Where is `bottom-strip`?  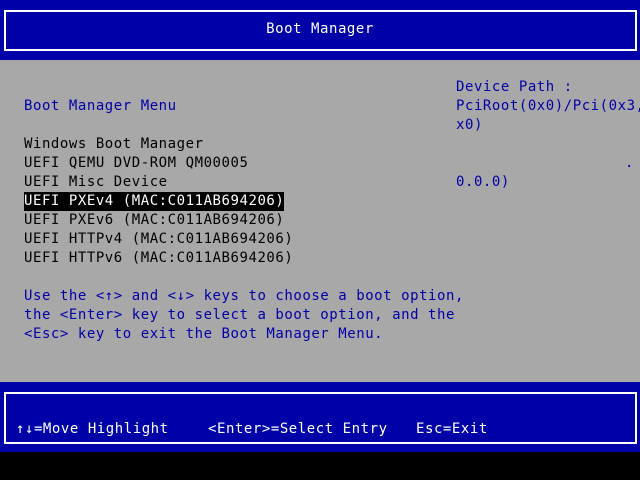
bottom-strip is located at coordinates (320, 466).